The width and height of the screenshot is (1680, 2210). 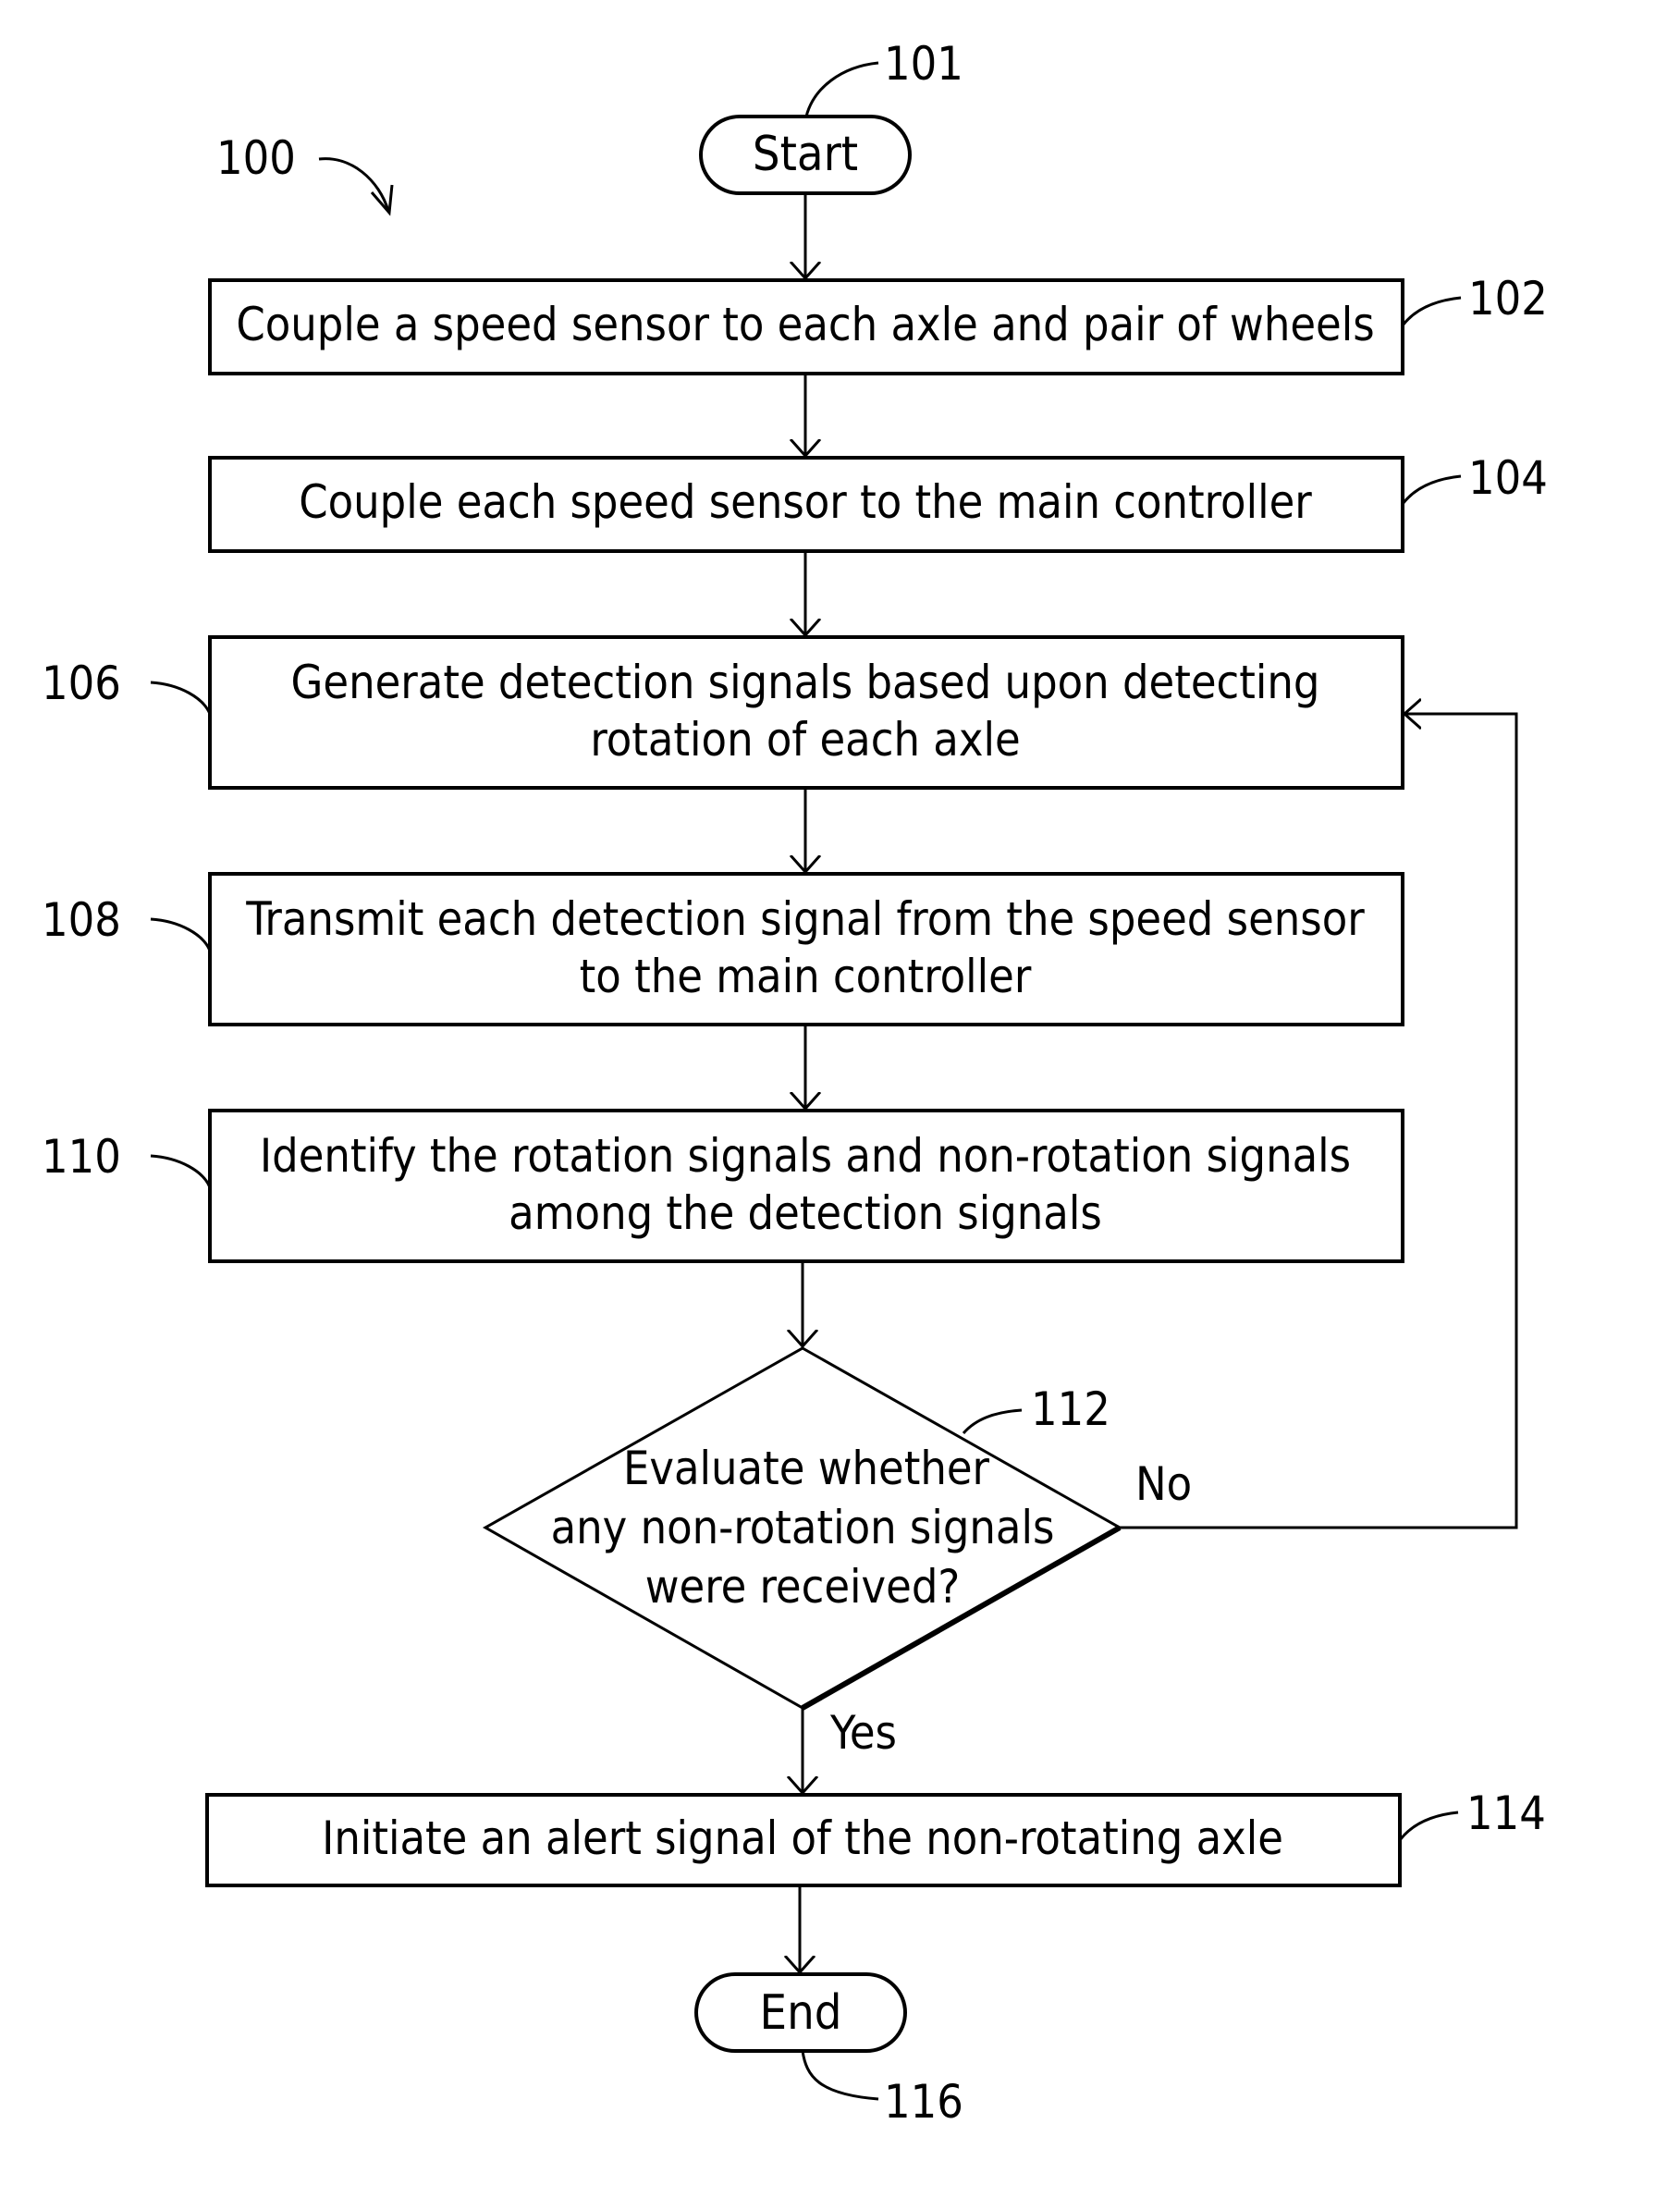 I want to click on ref-114: 114, so click(x=1506, y=1813).